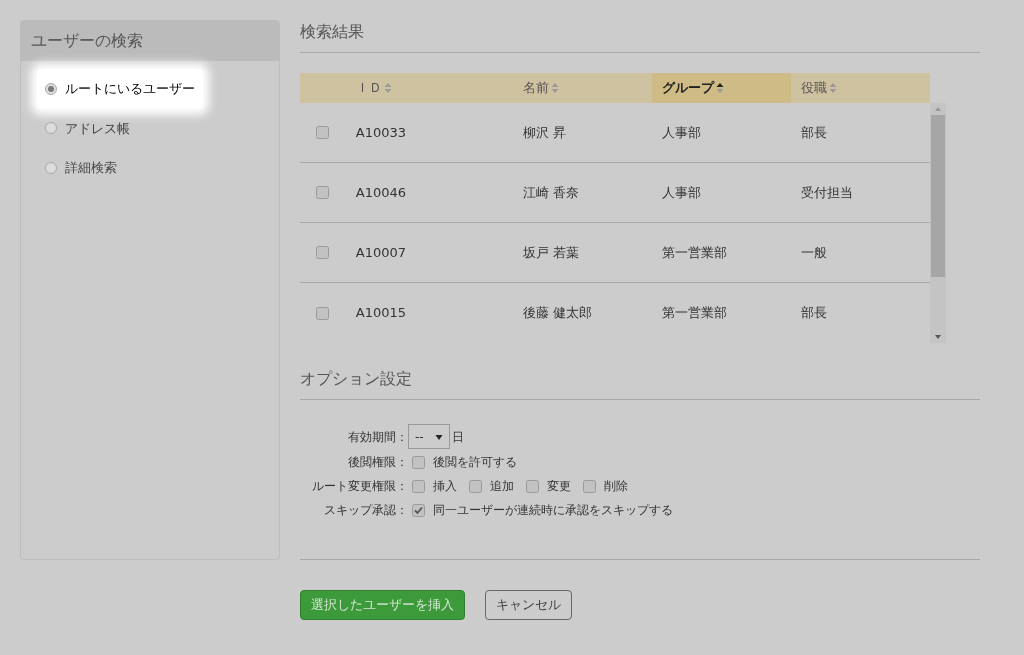 This screenshot has width=1024, height=655. I want to click on table-cell: 一般, so click(813, 252).